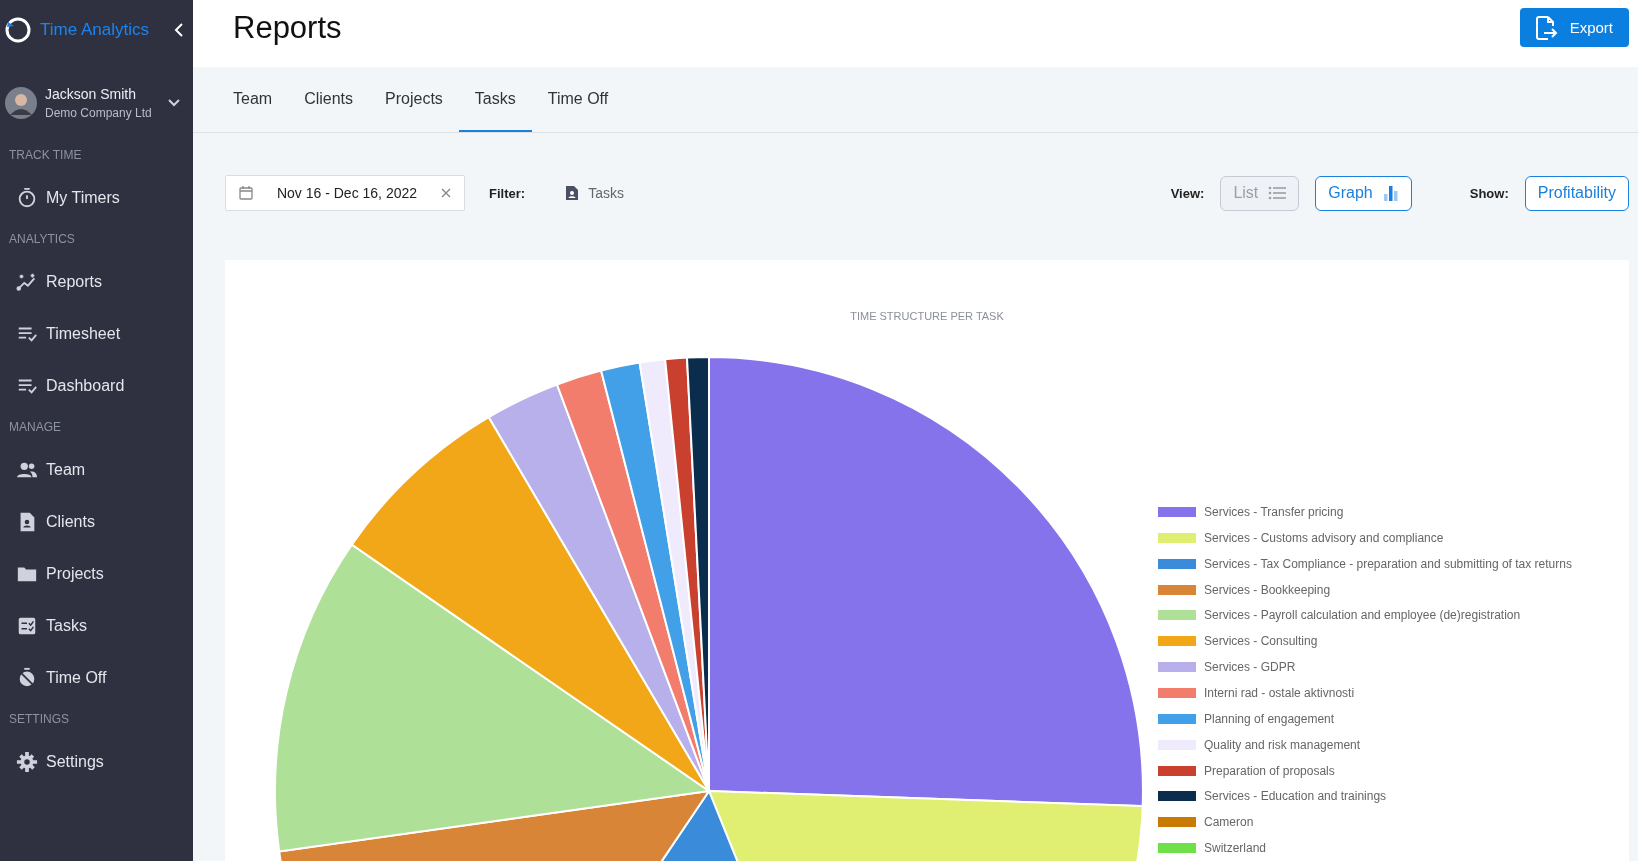  Describe the element at coordinates (1277, 193) in the screenshot. I see `list-icon` at that location.